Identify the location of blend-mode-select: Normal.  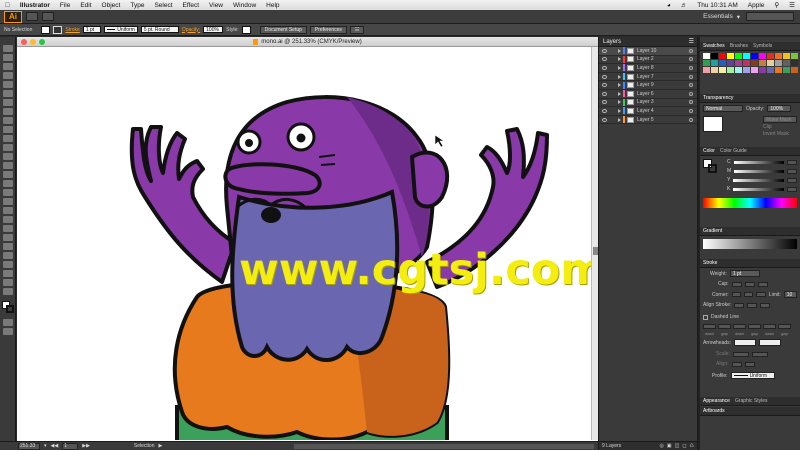
(723, 108).